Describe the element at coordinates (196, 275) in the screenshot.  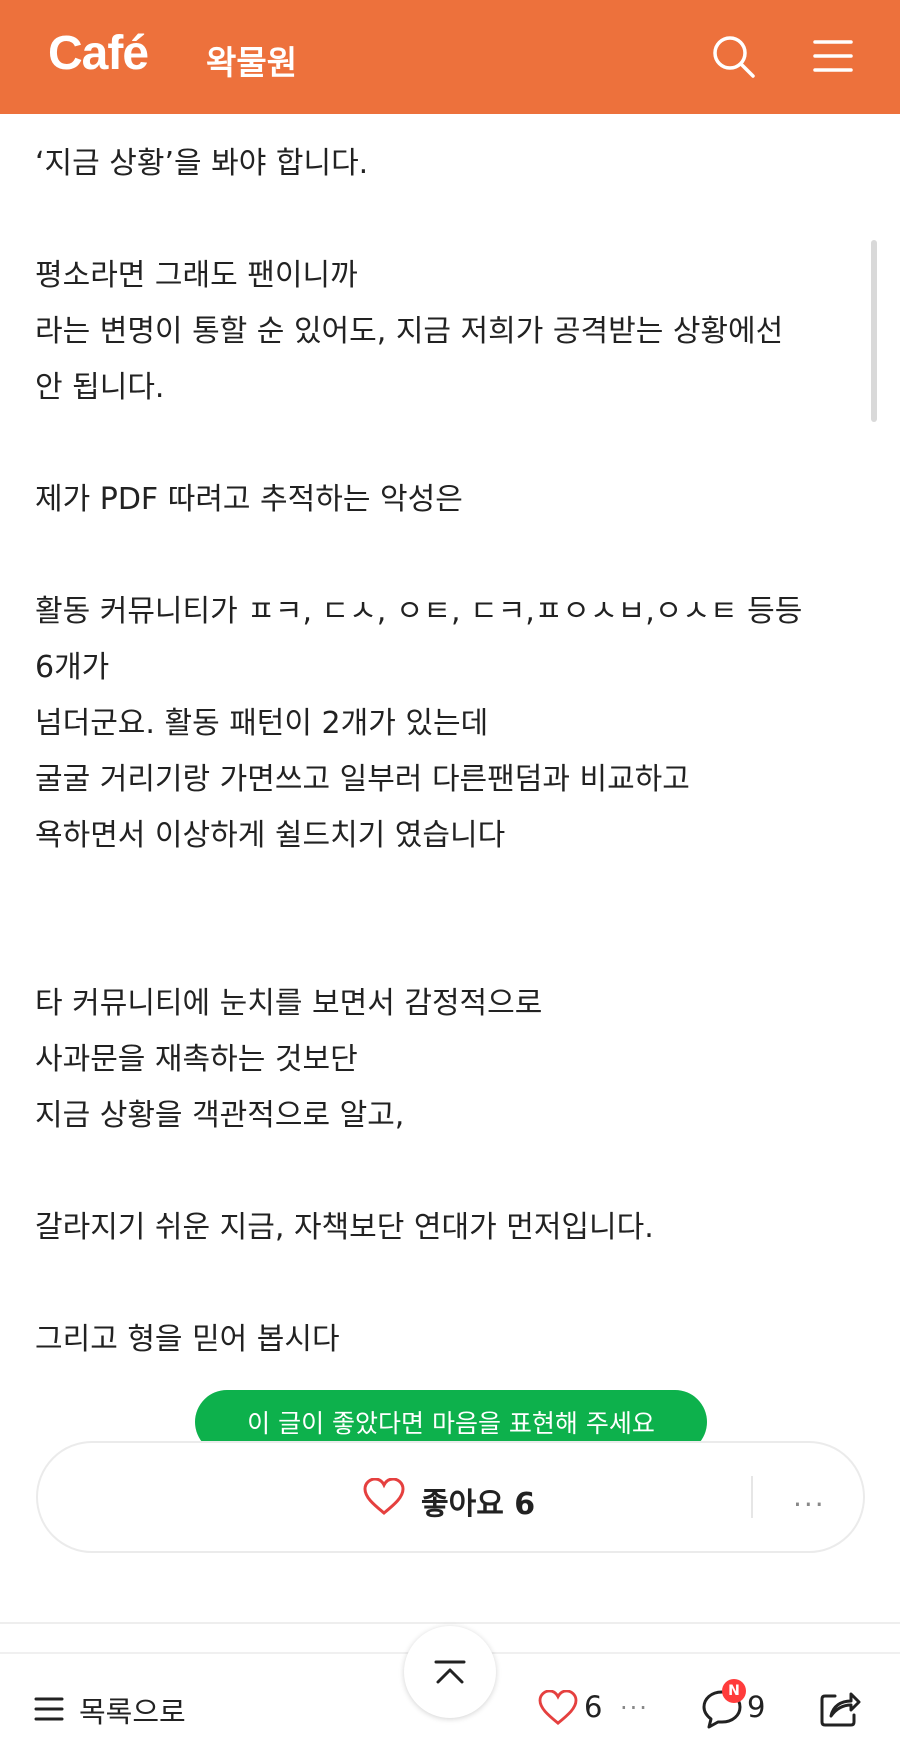
I see `article-line: 평소라면 그래도 팬이니까` at that location.